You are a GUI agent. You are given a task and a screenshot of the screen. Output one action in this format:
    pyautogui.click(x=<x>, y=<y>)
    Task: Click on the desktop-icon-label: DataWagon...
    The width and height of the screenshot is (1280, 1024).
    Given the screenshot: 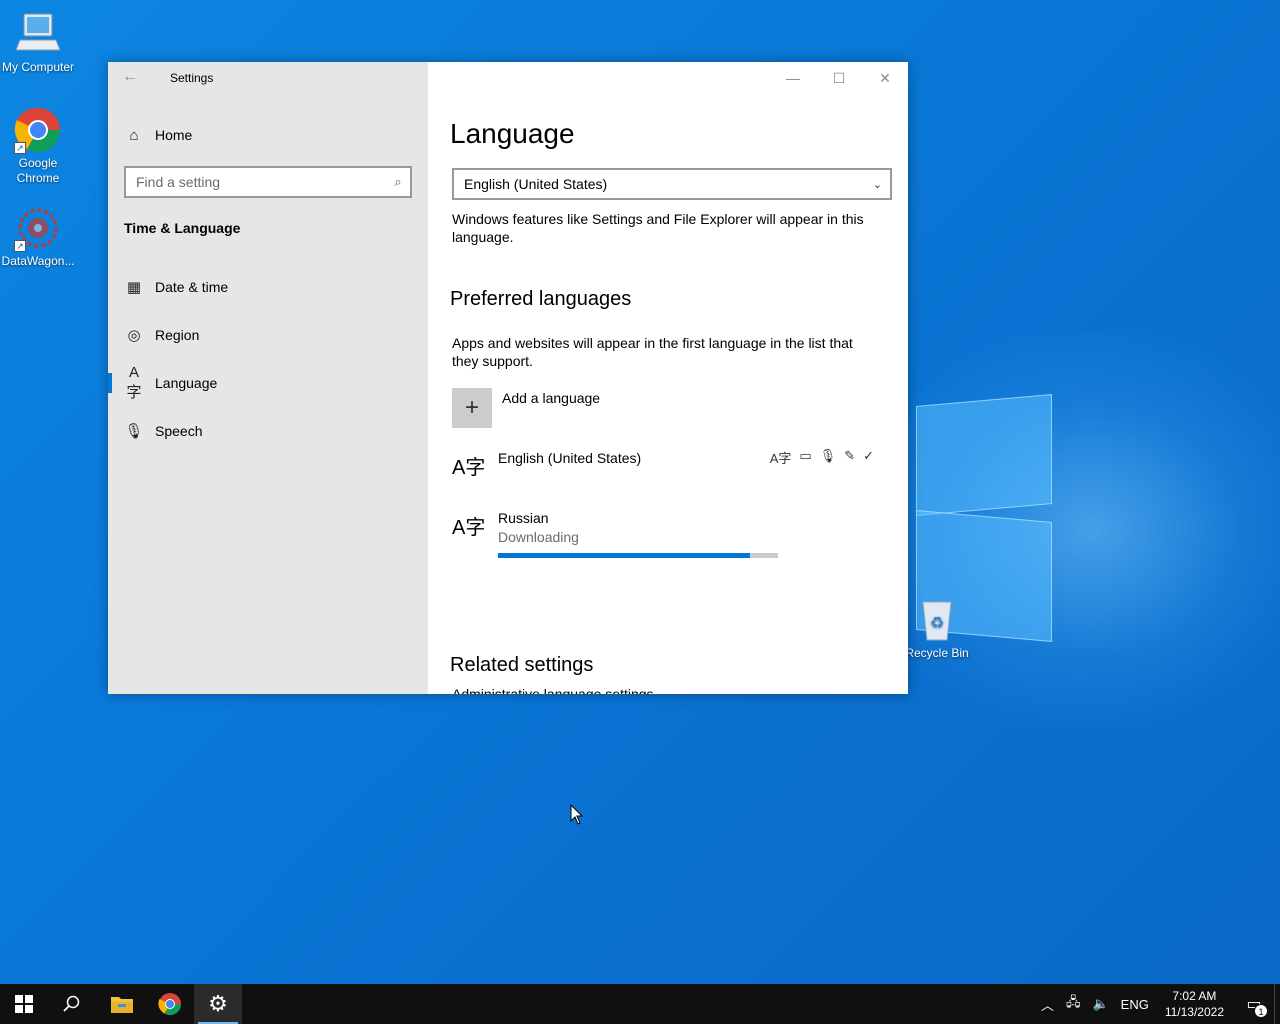 What is the action you would take?
    pyautogui.click(x=38, y=261)
    